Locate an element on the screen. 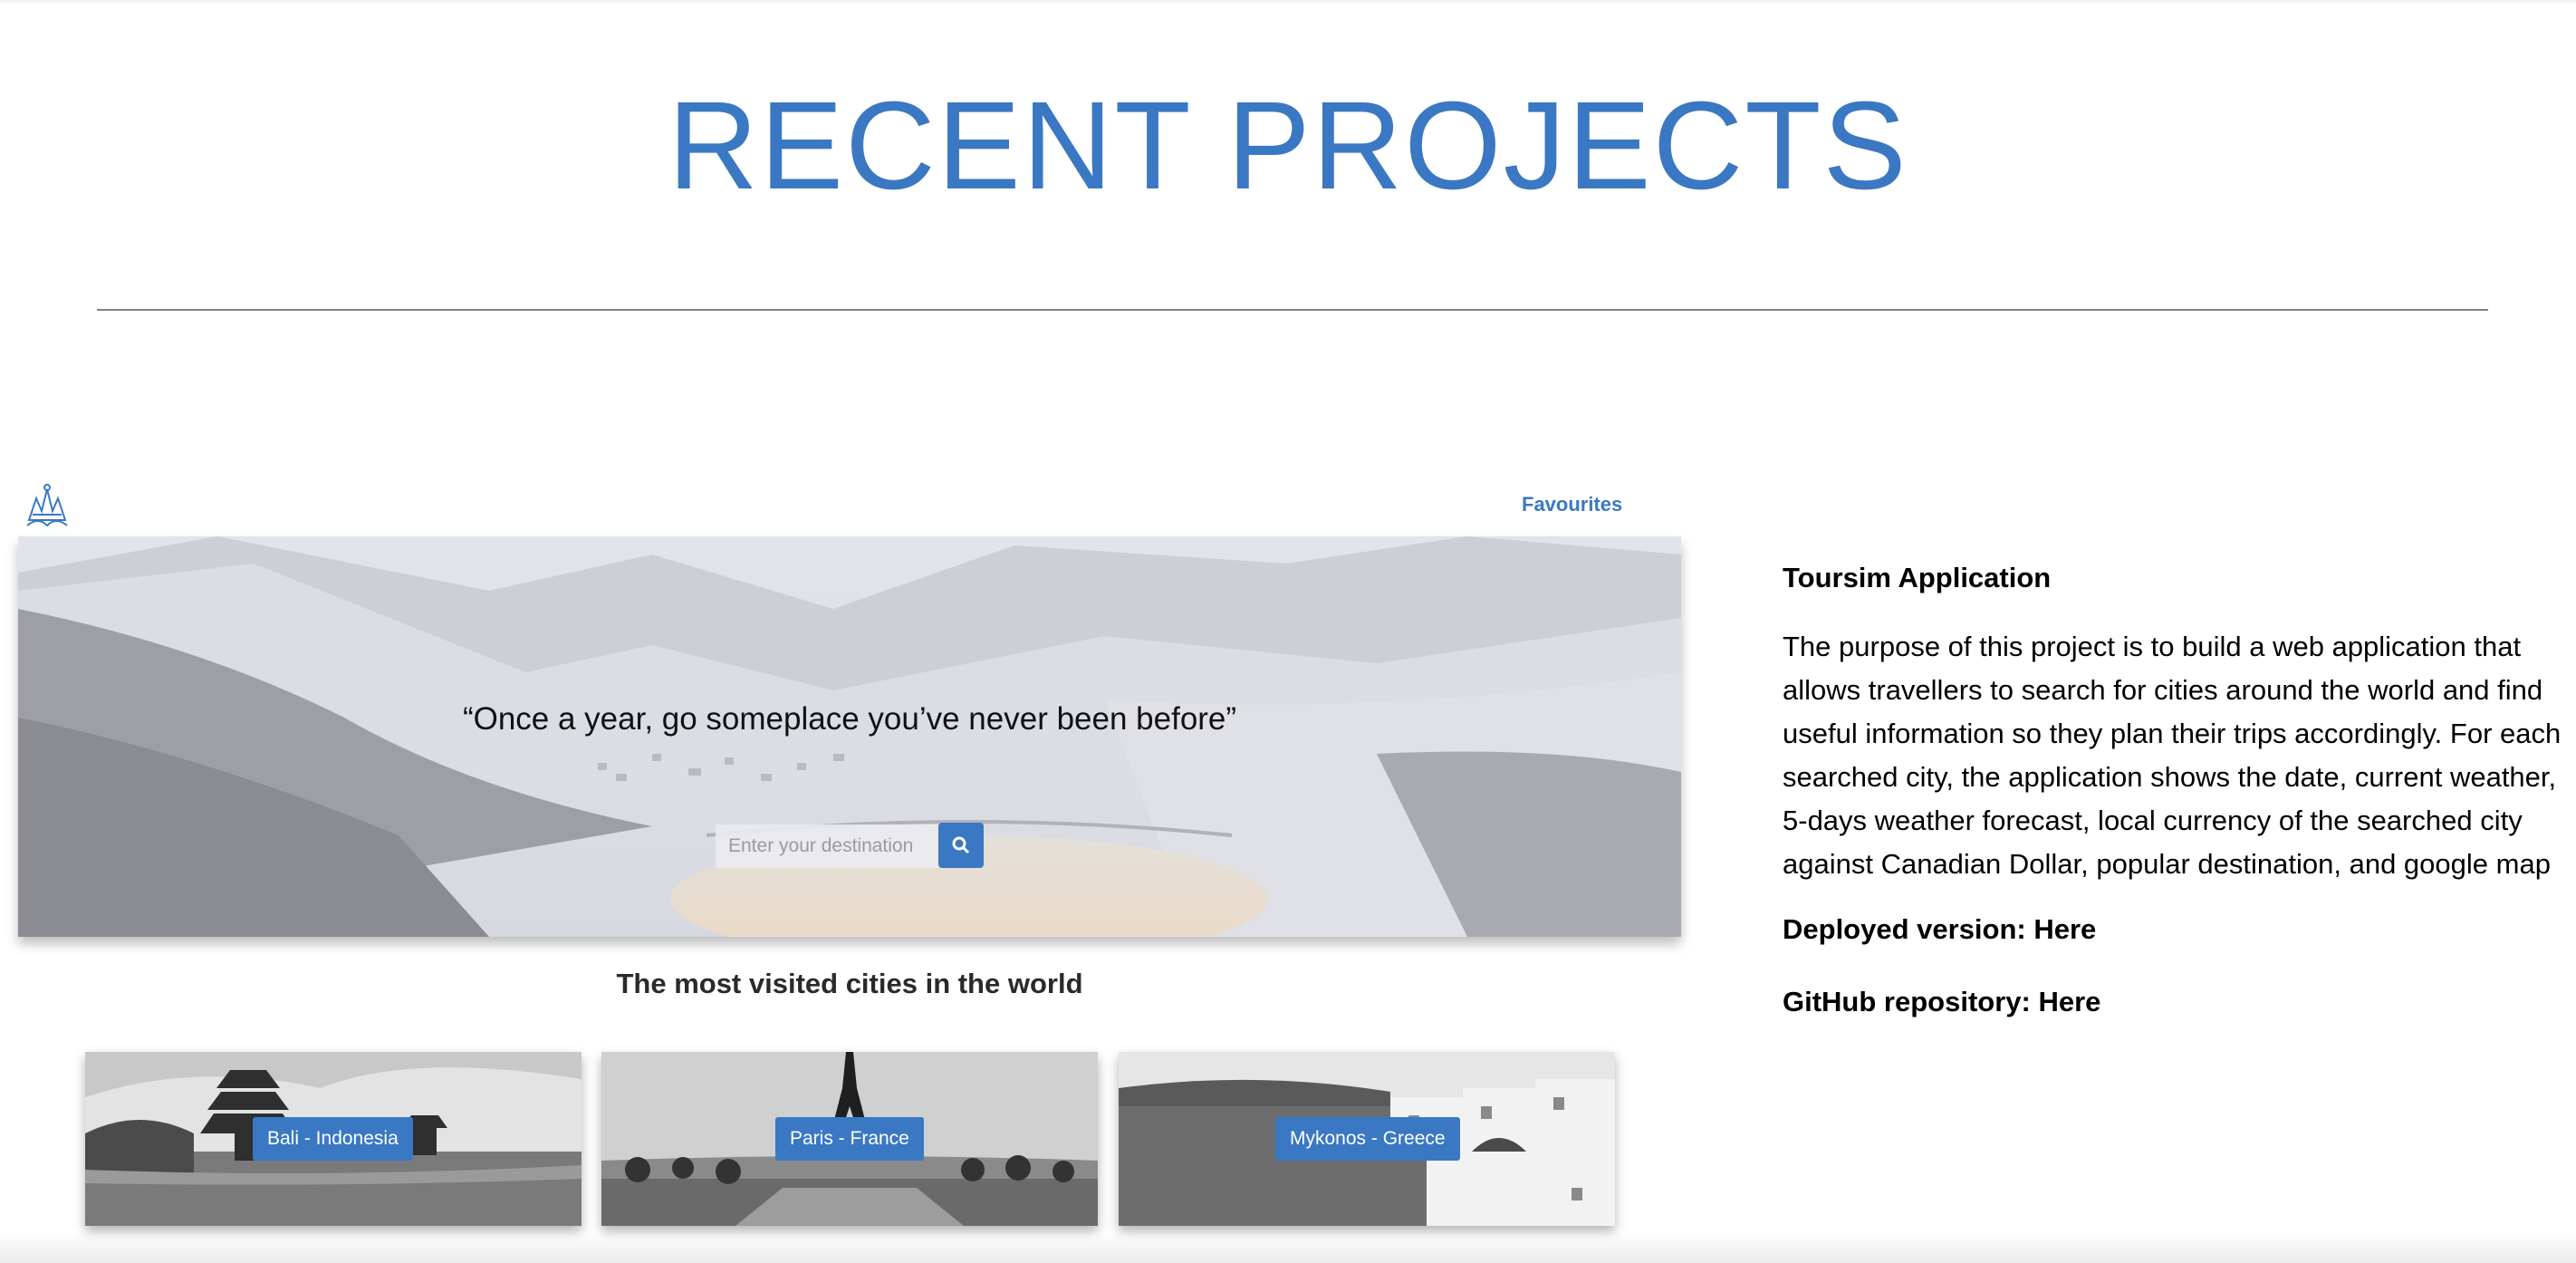 The image size is (2576, 1263). project-title: Toursim Application is located at coordinates (1917, 577).